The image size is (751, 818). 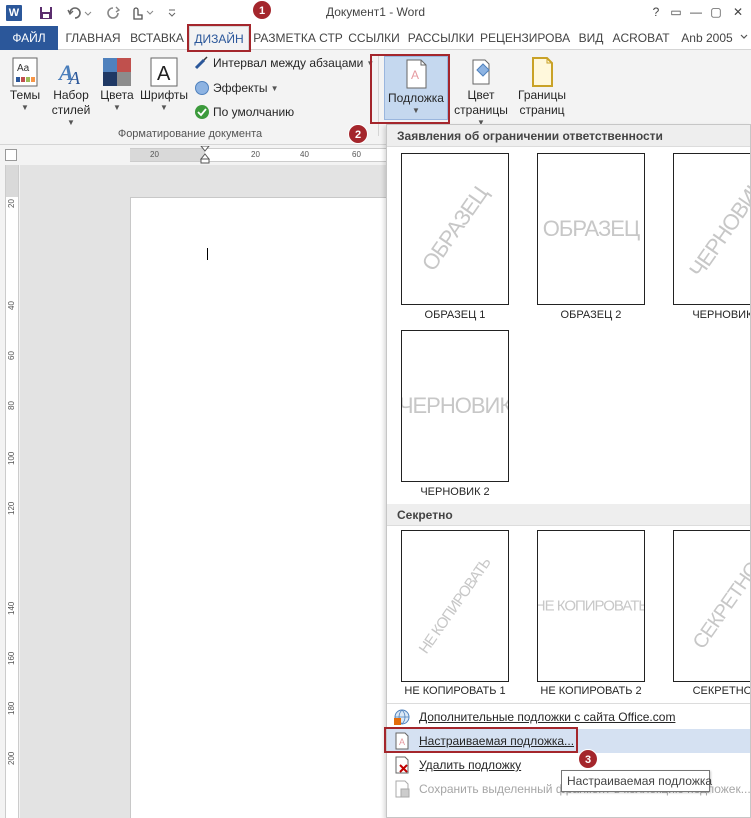 I want to click on fonts-label: Шрифты, so click(x=164, y=95).